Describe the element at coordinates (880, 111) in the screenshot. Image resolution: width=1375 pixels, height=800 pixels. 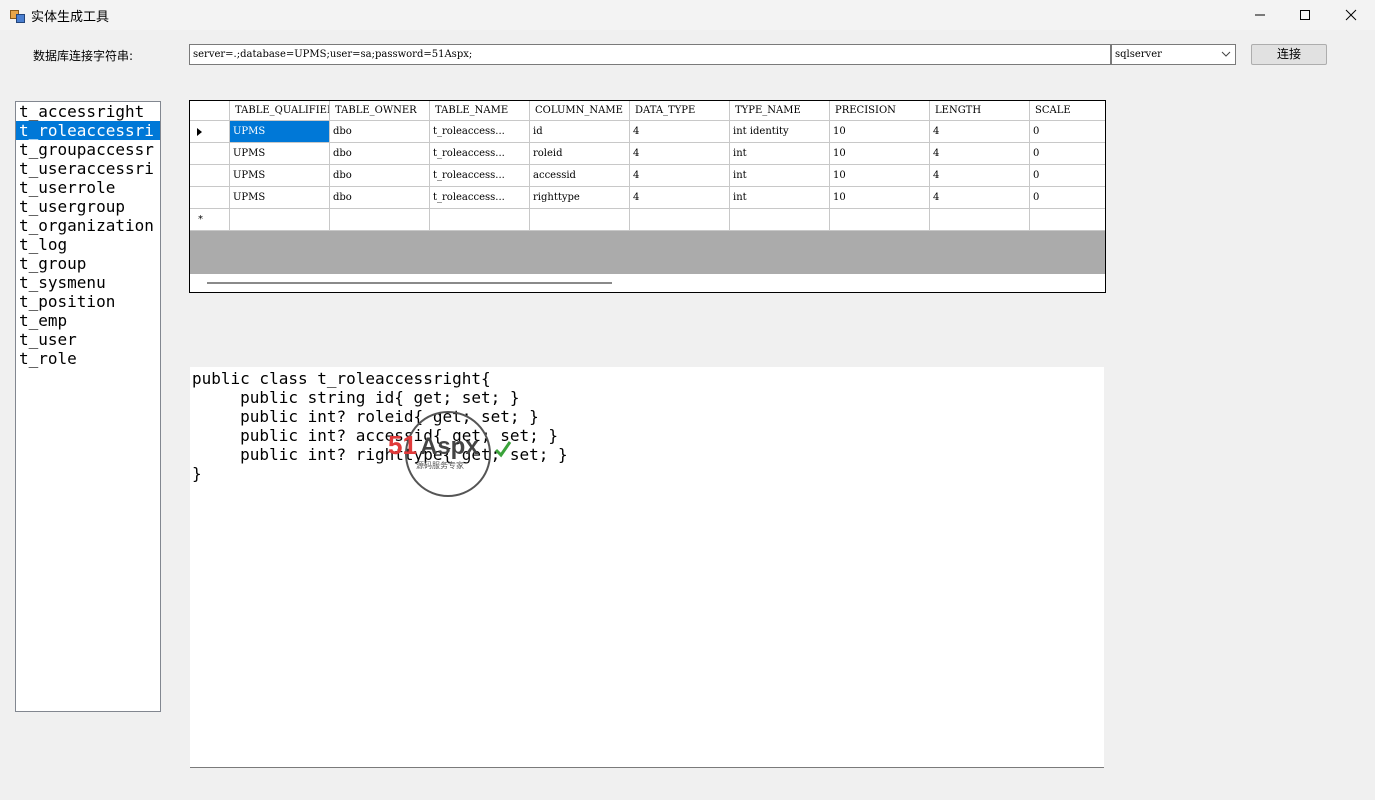
I see `column-header: PRECISION` at that location.